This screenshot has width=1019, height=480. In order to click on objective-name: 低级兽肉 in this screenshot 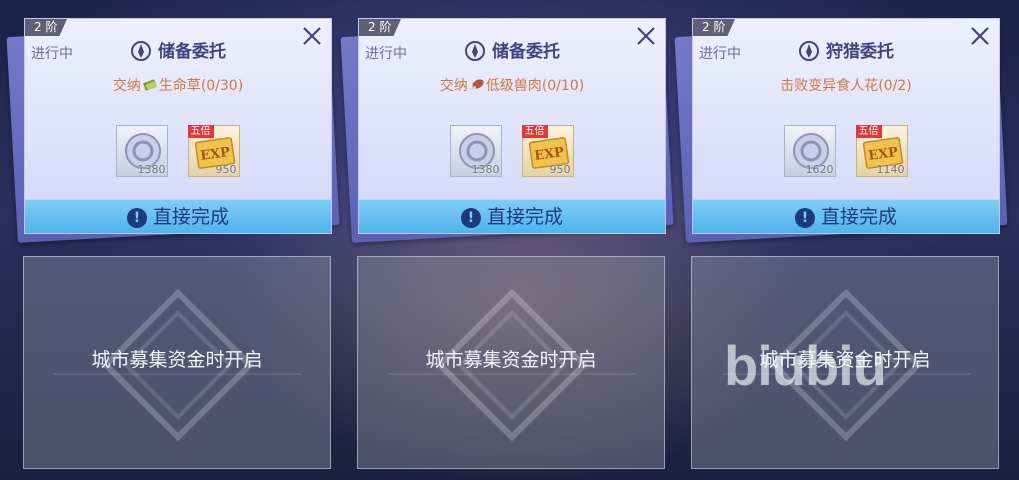, I will do `click(513, 86)`.